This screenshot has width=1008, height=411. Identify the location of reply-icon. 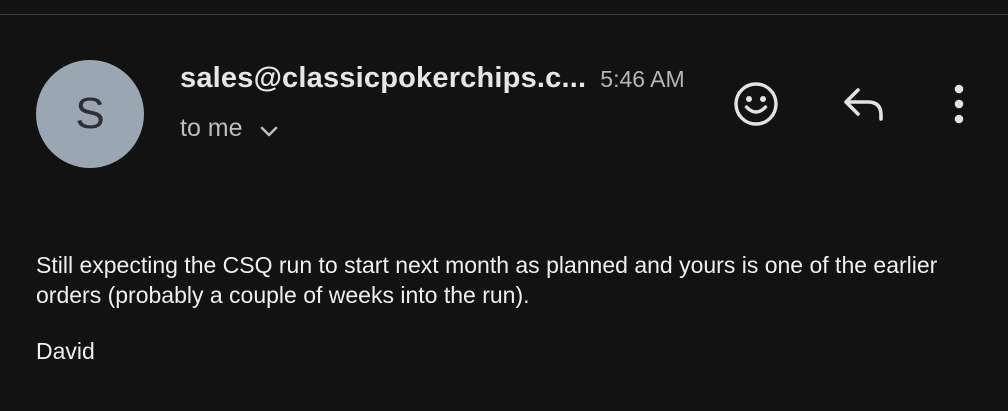
(864, 106).